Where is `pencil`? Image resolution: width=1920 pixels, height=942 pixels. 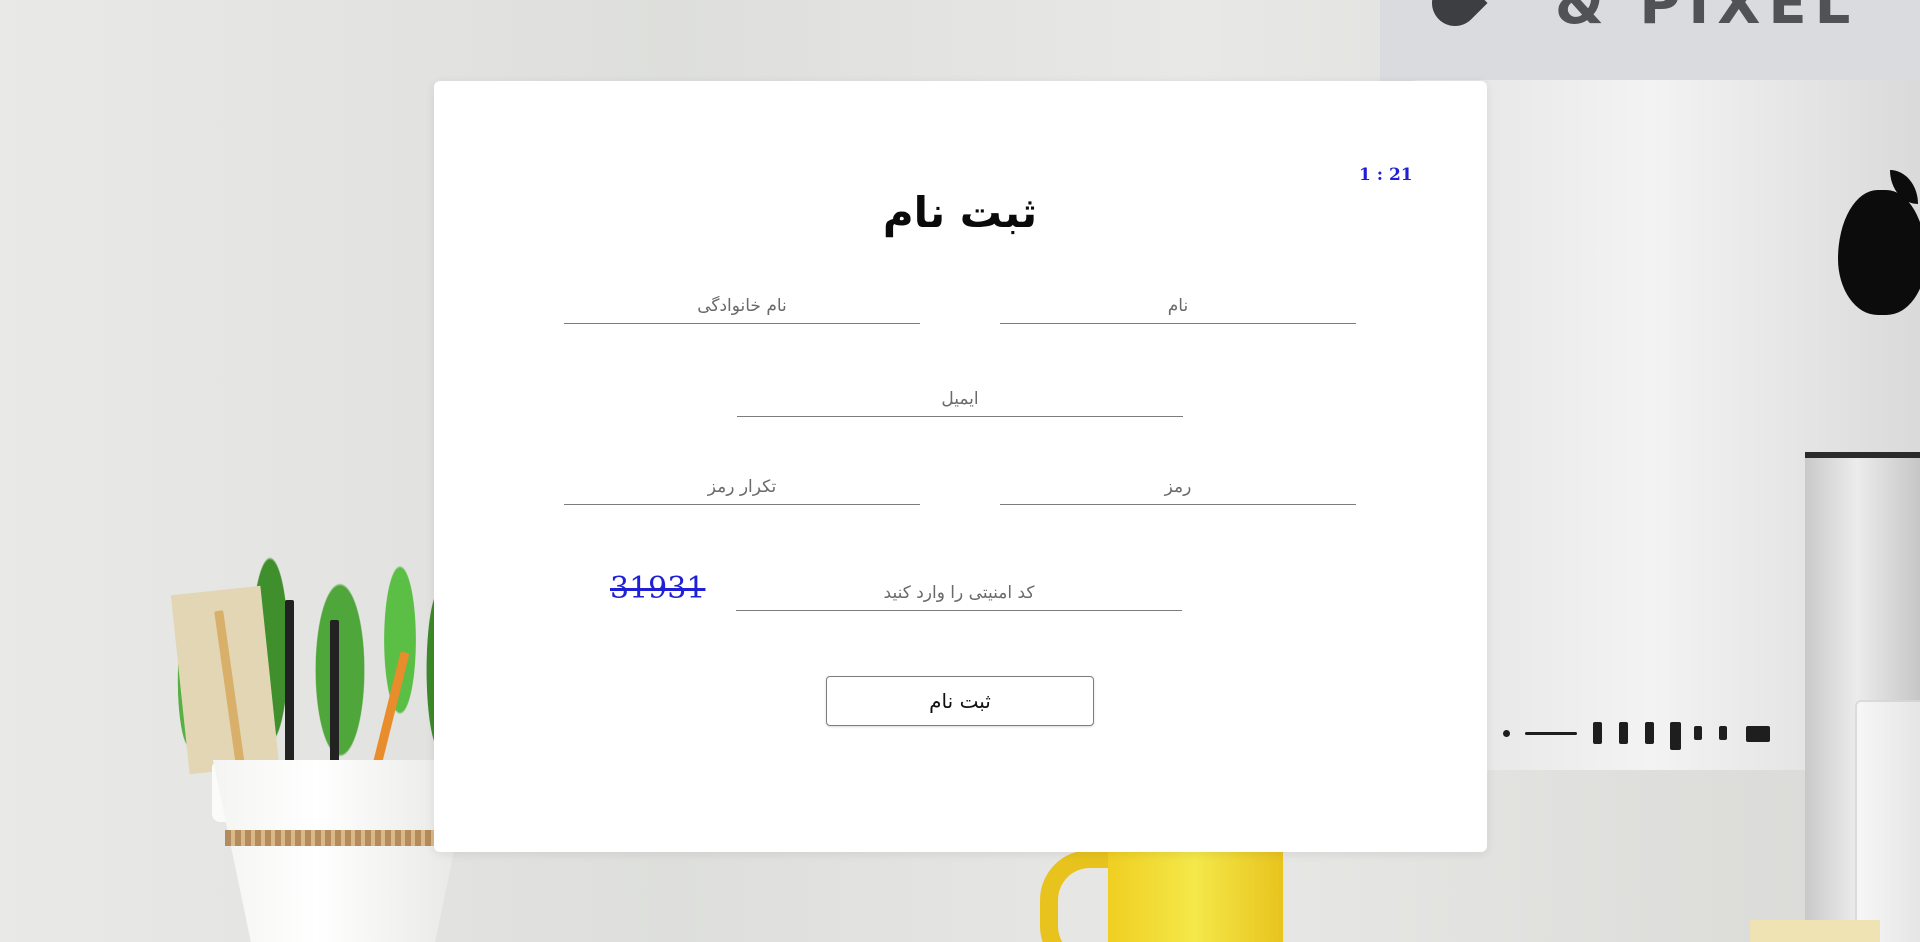
pencil is located at coordinates (289, 685).